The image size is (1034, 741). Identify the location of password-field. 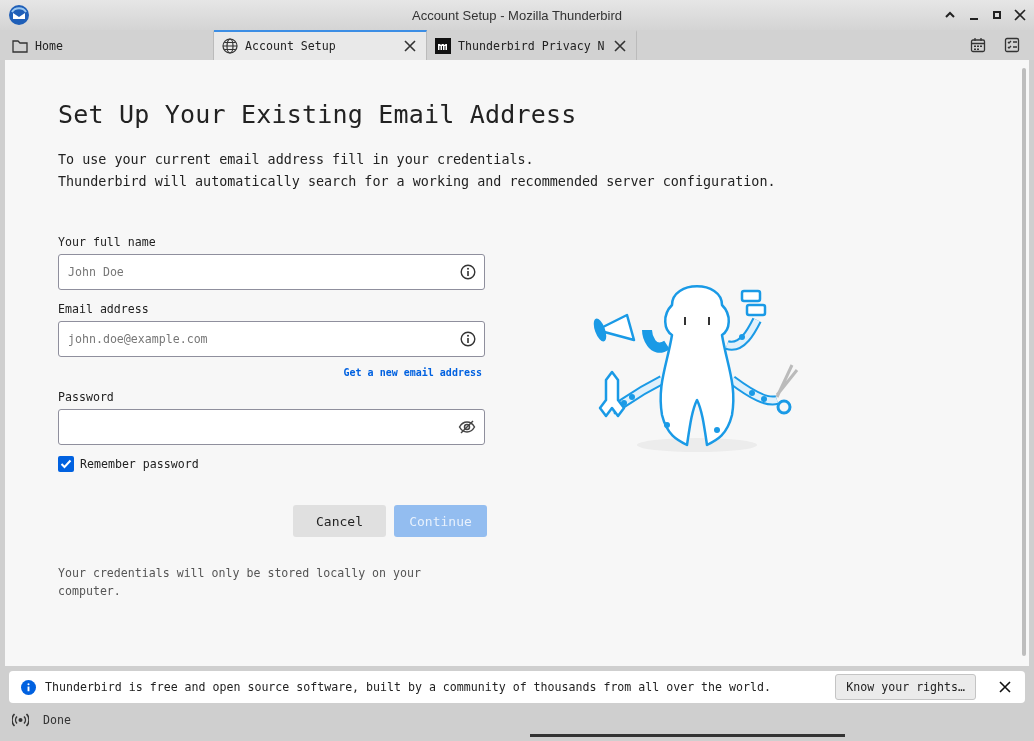
(271, 427).